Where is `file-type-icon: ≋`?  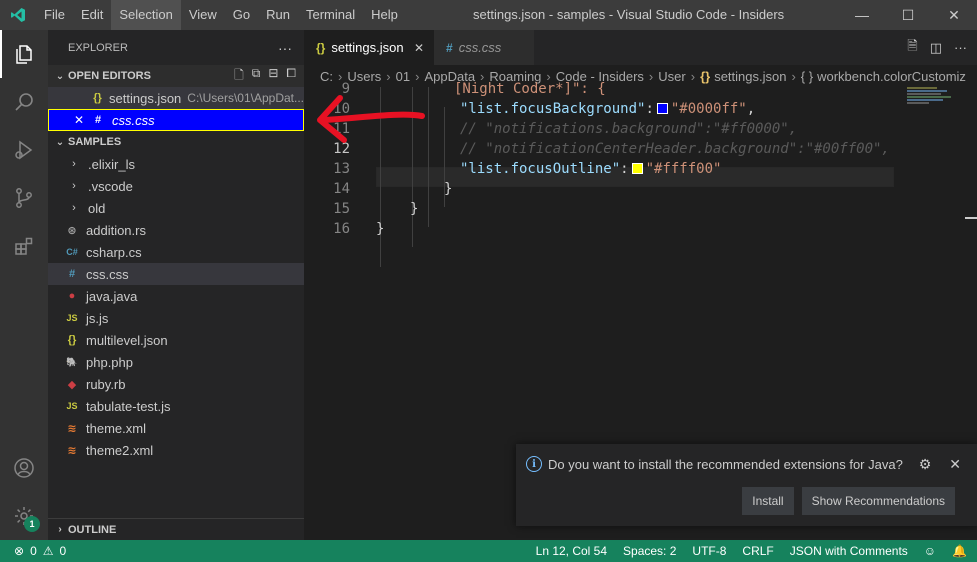
file-type-icon: ≋ is located at coordinates (72, 428).